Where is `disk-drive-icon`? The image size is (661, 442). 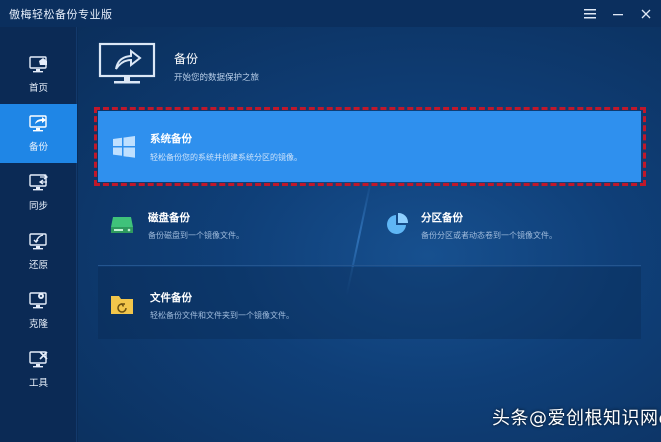
disk-drive-icon is located at coordinates (122, 225).